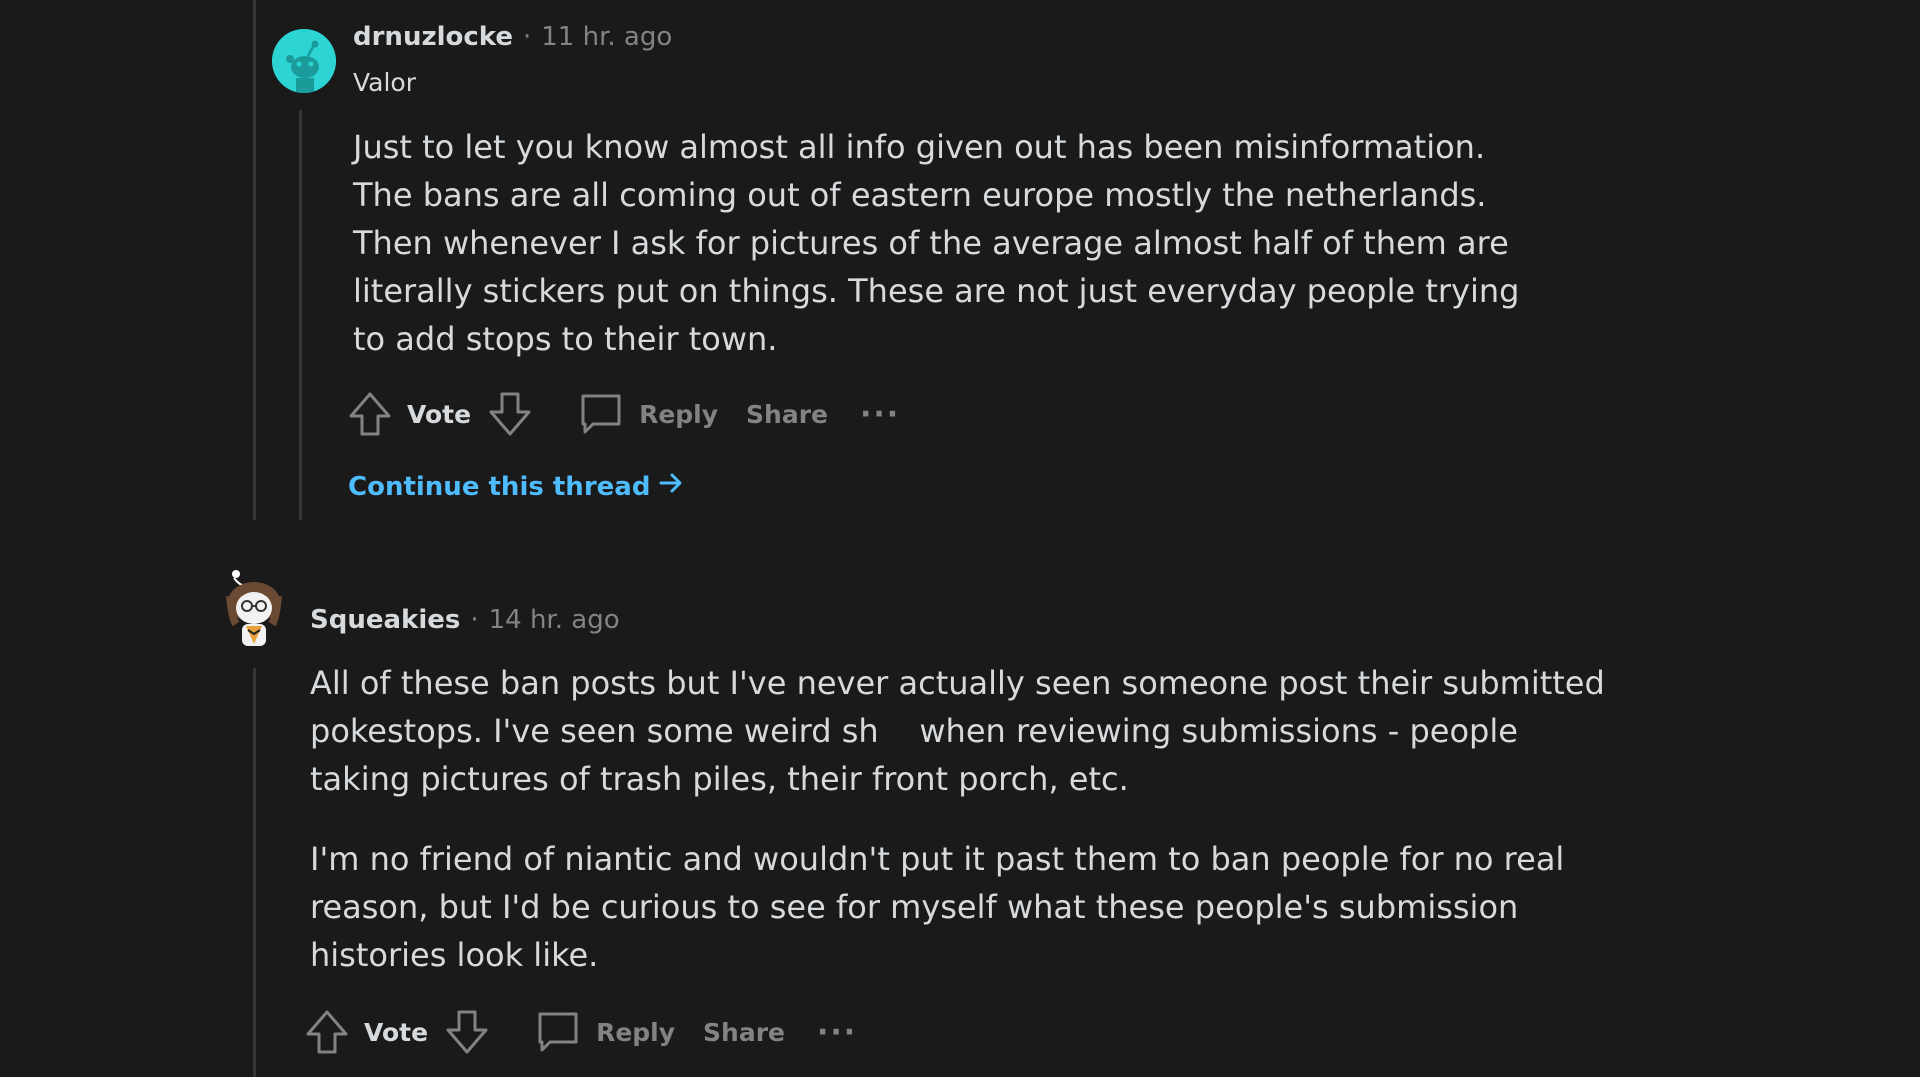  What do you see at coordinates (254, 260) in the screenshot?
I see `thread-line-parent` at bounding box center [254, 260].